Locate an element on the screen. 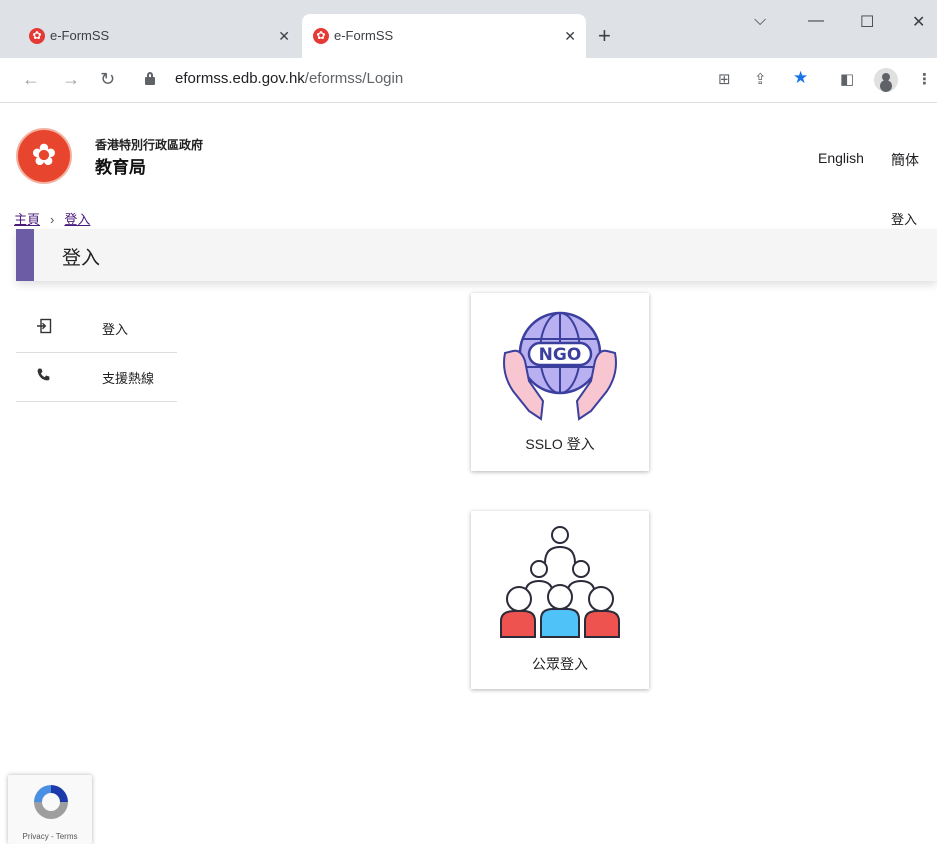 This screenshot has height=844, width=937. sidenav-item-label: 支援熱線 is located at coordinates (128, 378).